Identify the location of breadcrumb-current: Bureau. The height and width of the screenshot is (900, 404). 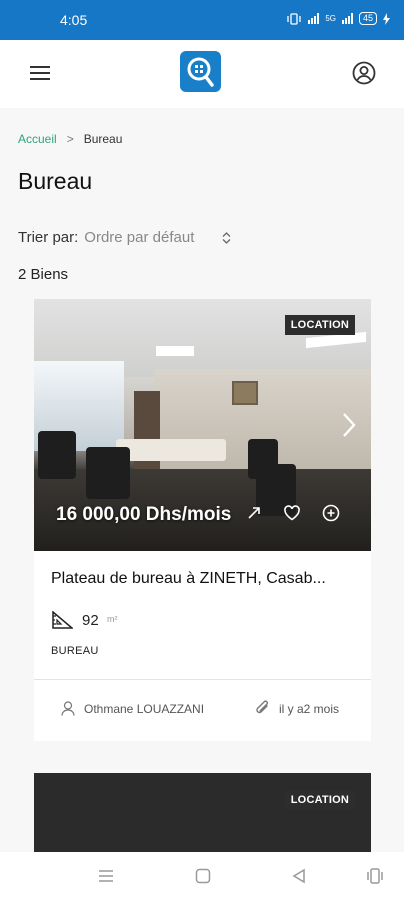
(103, 139).